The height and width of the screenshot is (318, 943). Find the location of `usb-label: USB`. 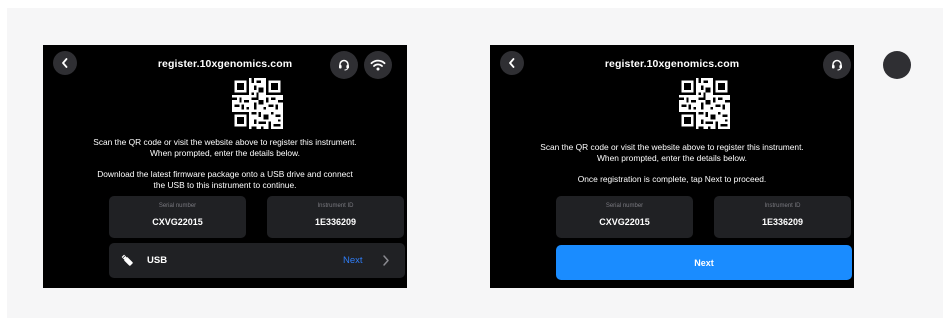

usb-label: USB is located at coordinates (157, 260).